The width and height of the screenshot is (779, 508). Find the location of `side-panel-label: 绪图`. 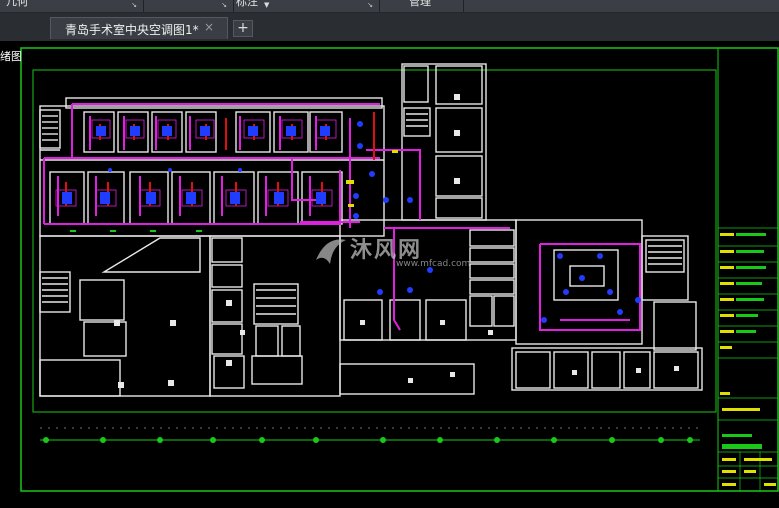

side-panel-label: 绪图 is located at coordinates (11, 56).